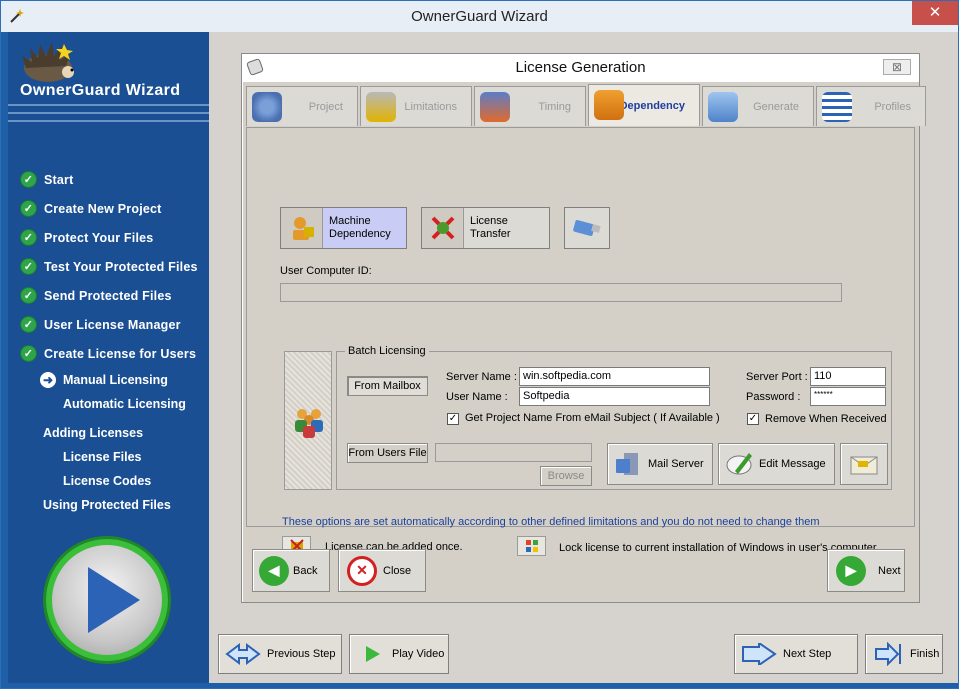 The height and width of the screenshot is (689, 959). Describe the element at coordinates (904, 654) in the screenshot. I see `finish-button: Finish` at that location.